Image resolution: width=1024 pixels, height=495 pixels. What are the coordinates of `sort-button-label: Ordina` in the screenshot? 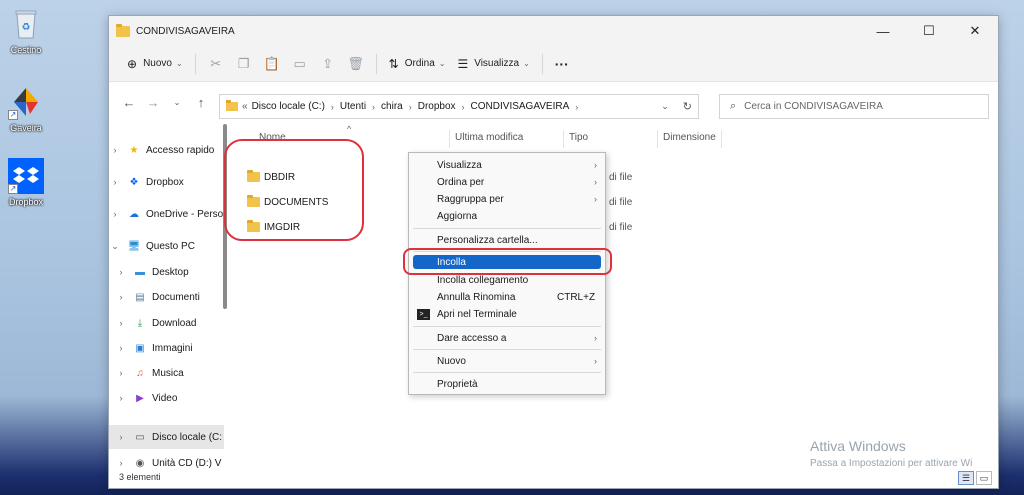 It's located at (419, 63).